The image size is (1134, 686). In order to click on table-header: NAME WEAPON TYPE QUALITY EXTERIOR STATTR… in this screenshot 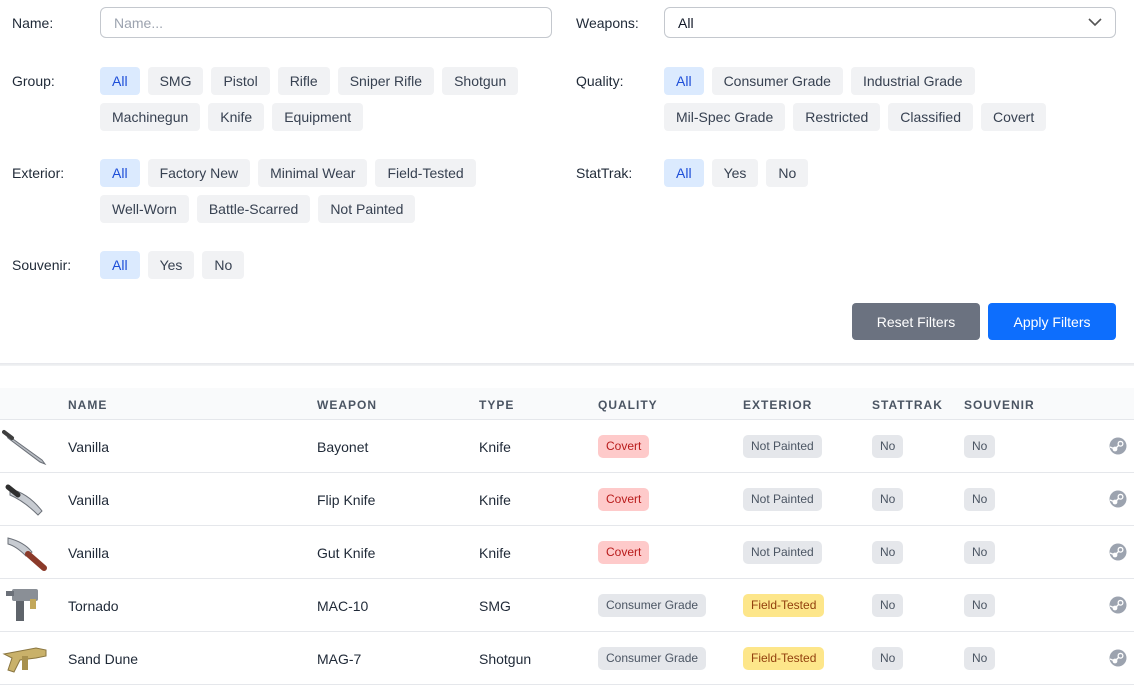, I will do `click(567, 404)`.